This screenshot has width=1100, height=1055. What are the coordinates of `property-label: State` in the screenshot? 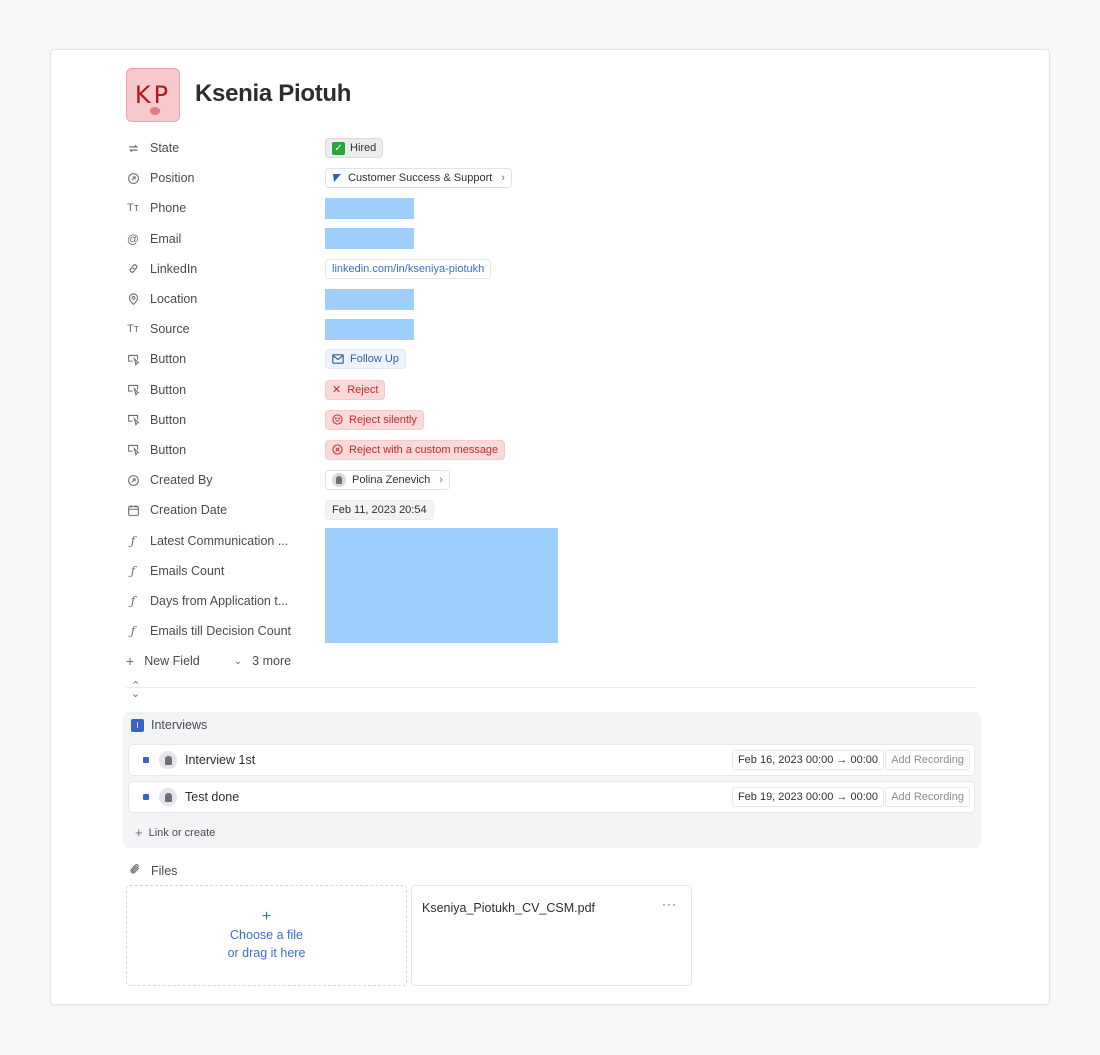 It's located at (226, 148).